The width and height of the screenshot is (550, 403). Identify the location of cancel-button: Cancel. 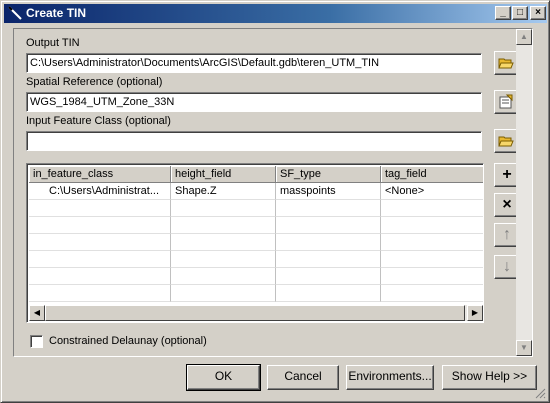
(303, 377).